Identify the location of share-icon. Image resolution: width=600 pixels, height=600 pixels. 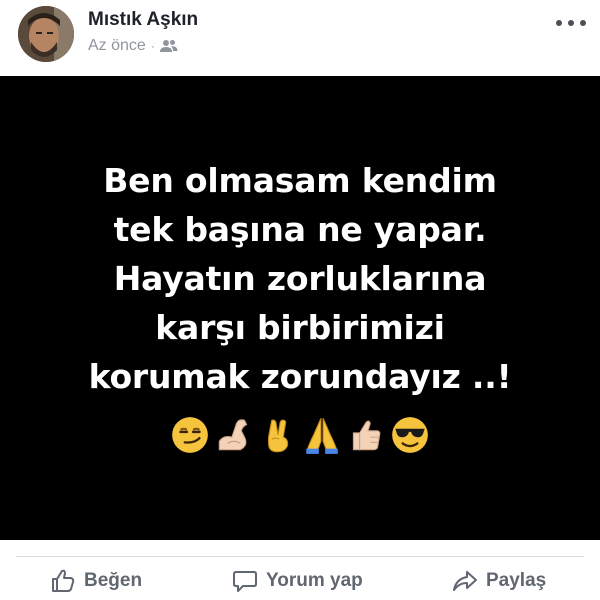
(465, 581).